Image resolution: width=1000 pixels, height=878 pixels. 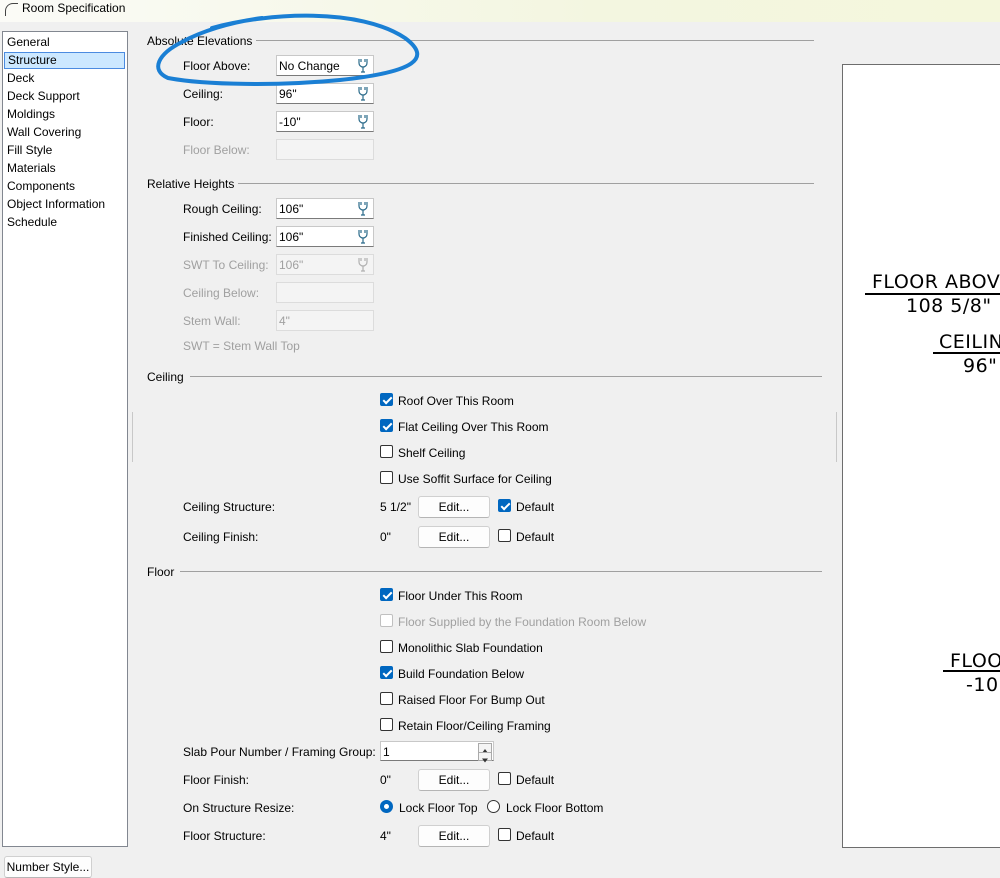 What do you see at coordinates (226, 265) in the screenshot?
I see `swt-to-ceiling-label: SWT To Ceiling:` at bounding box center [226, 265].